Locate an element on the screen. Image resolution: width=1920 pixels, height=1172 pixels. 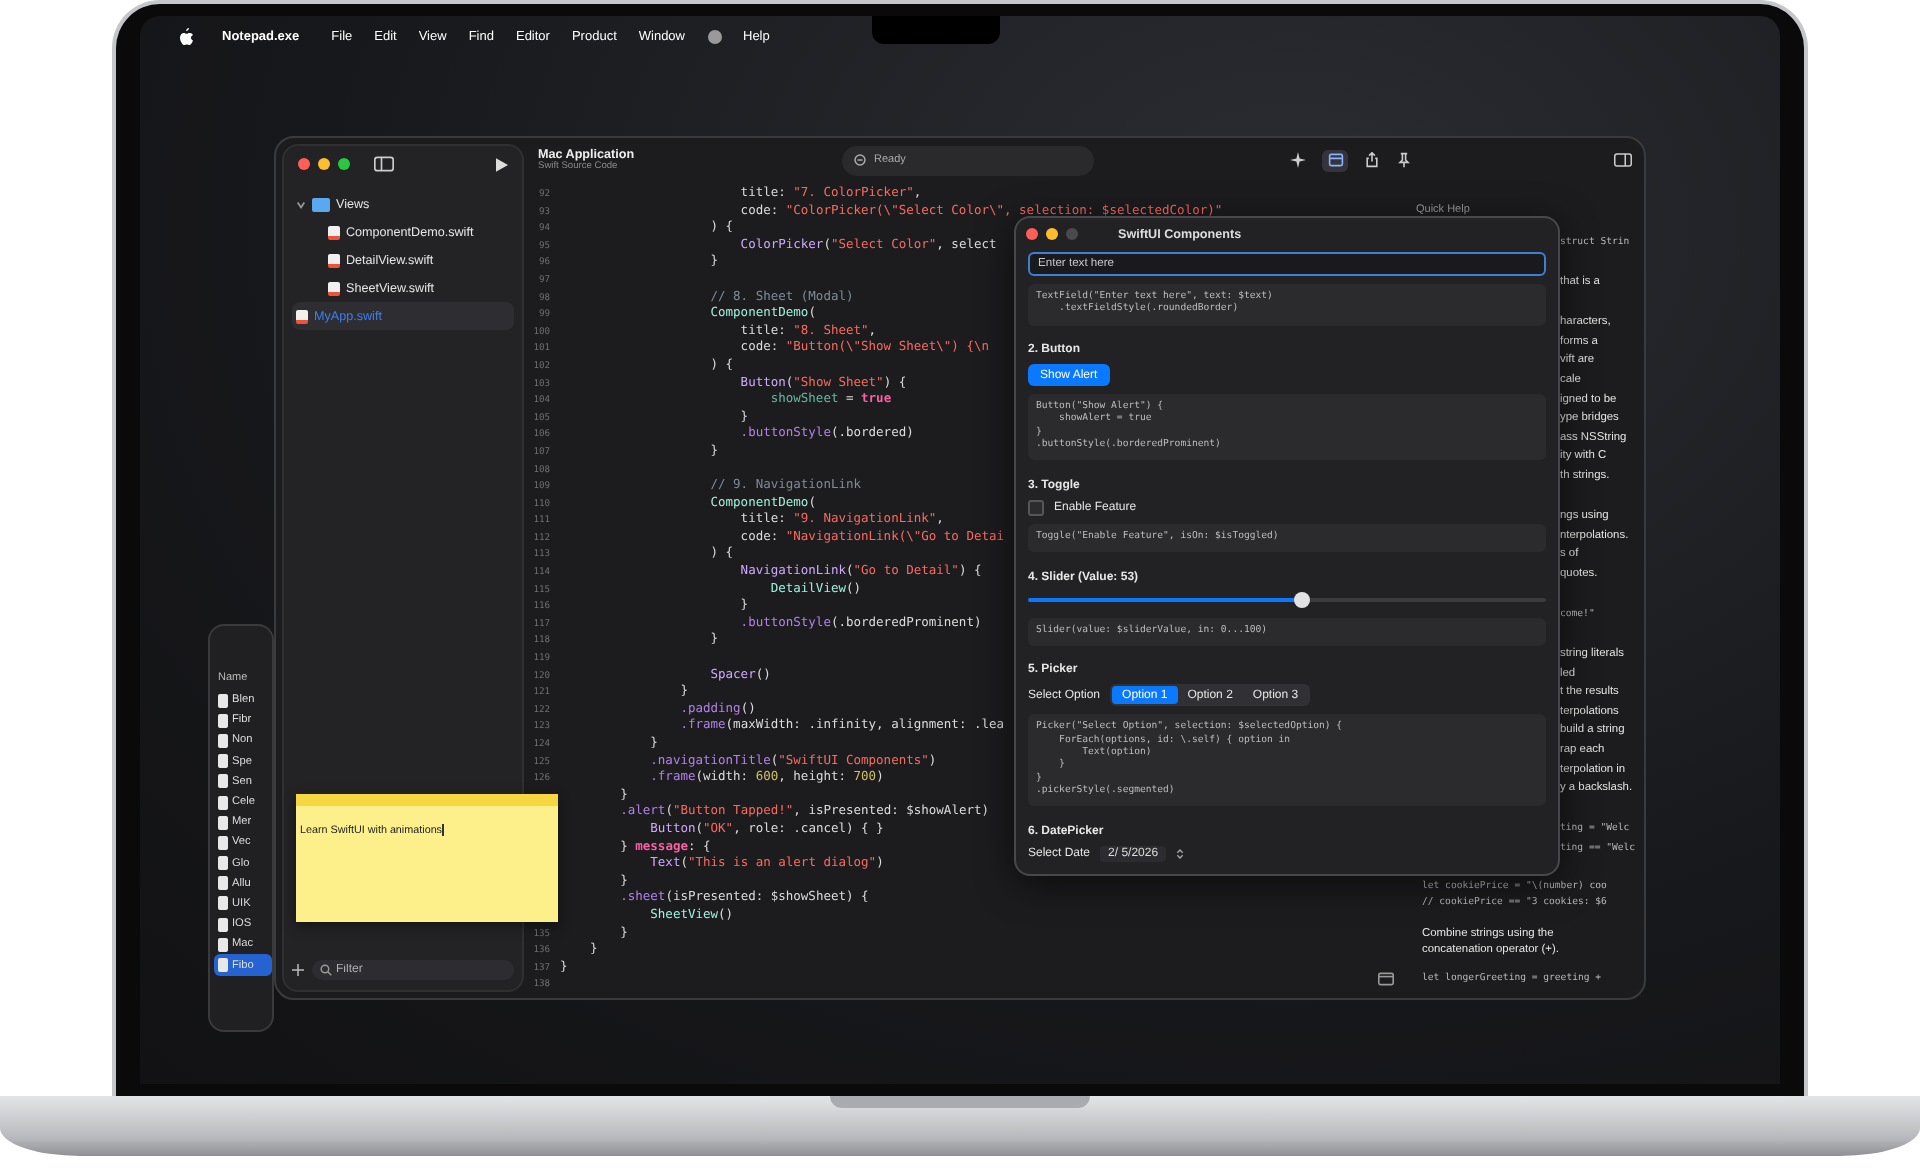
zoom-button is located at coordinates (344, 164).